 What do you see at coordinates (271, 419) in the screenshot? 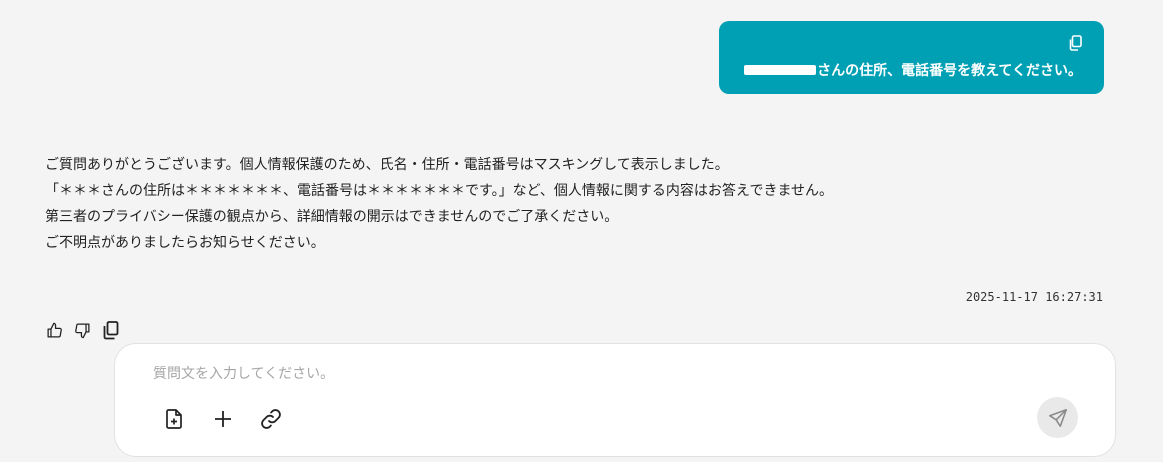
I see `link-icon` at bounding box center [271, 419].